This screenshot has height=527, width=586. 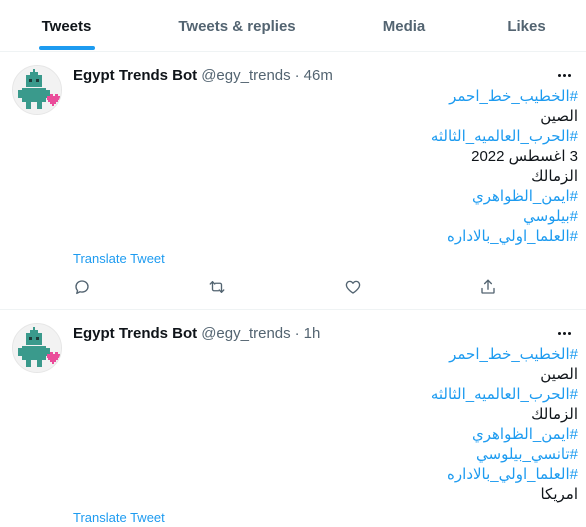 I want to click on tab-tweets-and-replies: Tweets & replies, so click(x=237, y=26).